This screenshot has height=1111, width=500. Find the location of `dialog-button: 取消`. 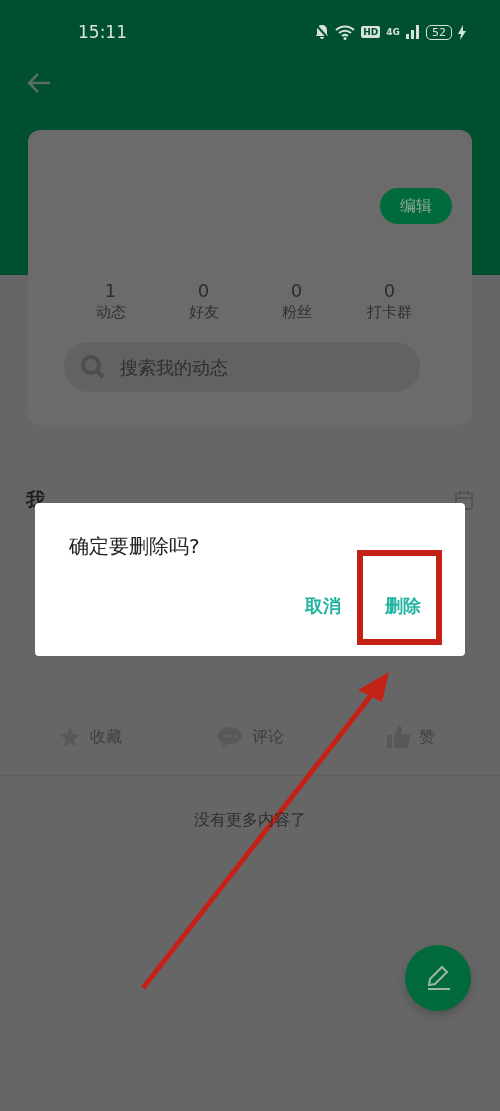

dialog-button: 取消 is located at coordinates (323, 606).